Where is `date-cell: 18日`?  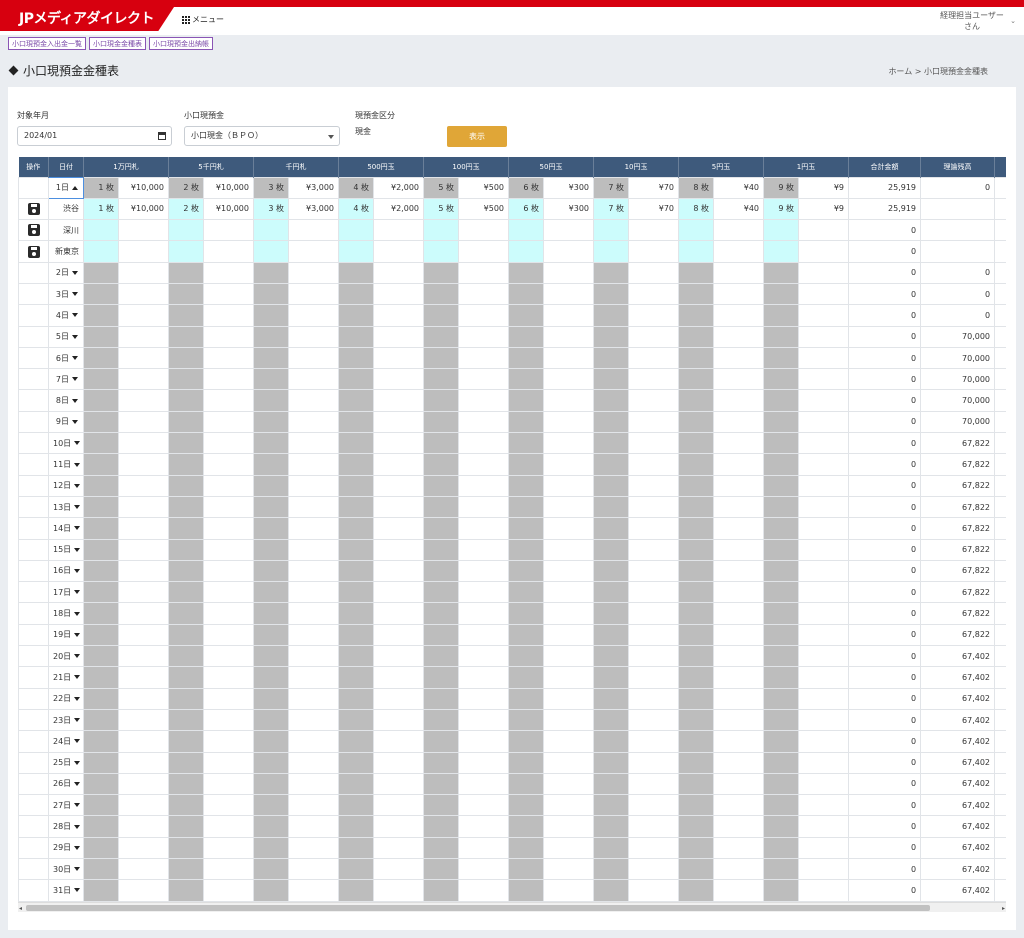 date-cell: 18日 is located at coordinates (66, 613).